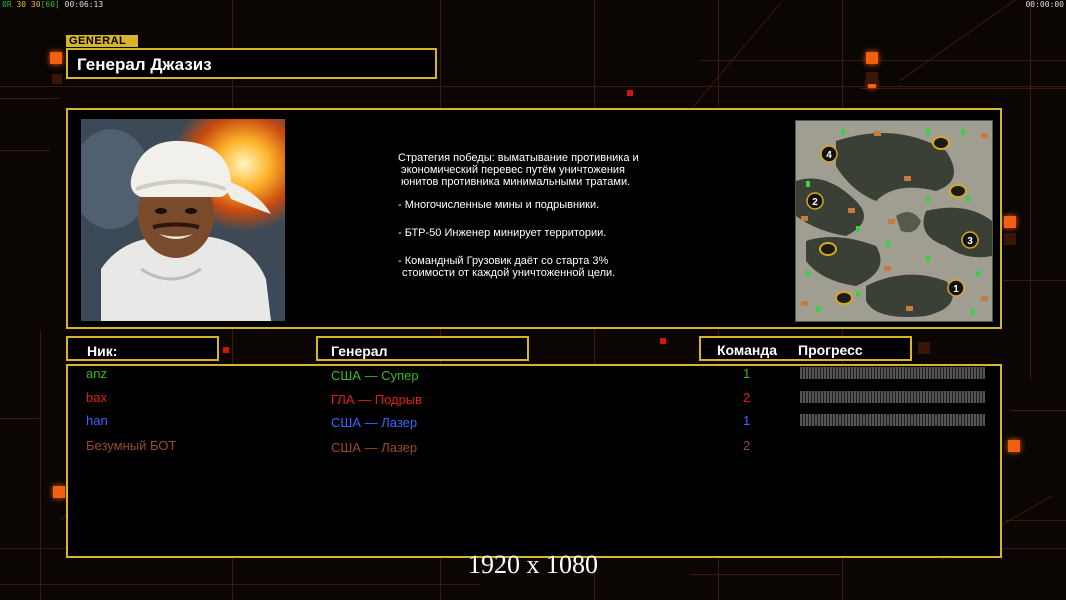 The height and width of the screenshot is (600, 1066). I want to click on map-preview: 4 2 3 1, so click(894, 221).